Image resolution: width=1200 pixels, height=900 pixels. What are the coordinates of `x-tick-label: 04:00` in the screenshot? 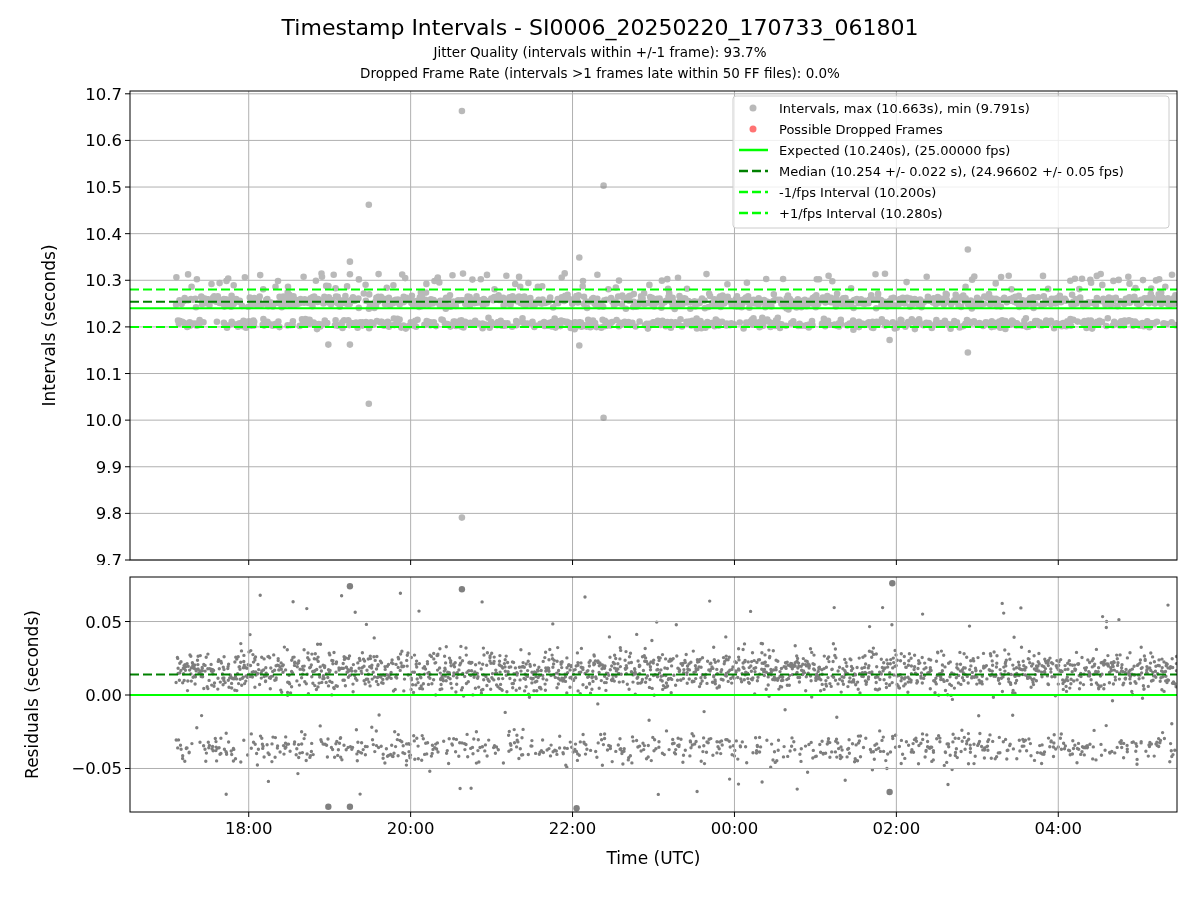 It's located at (1058, 828).